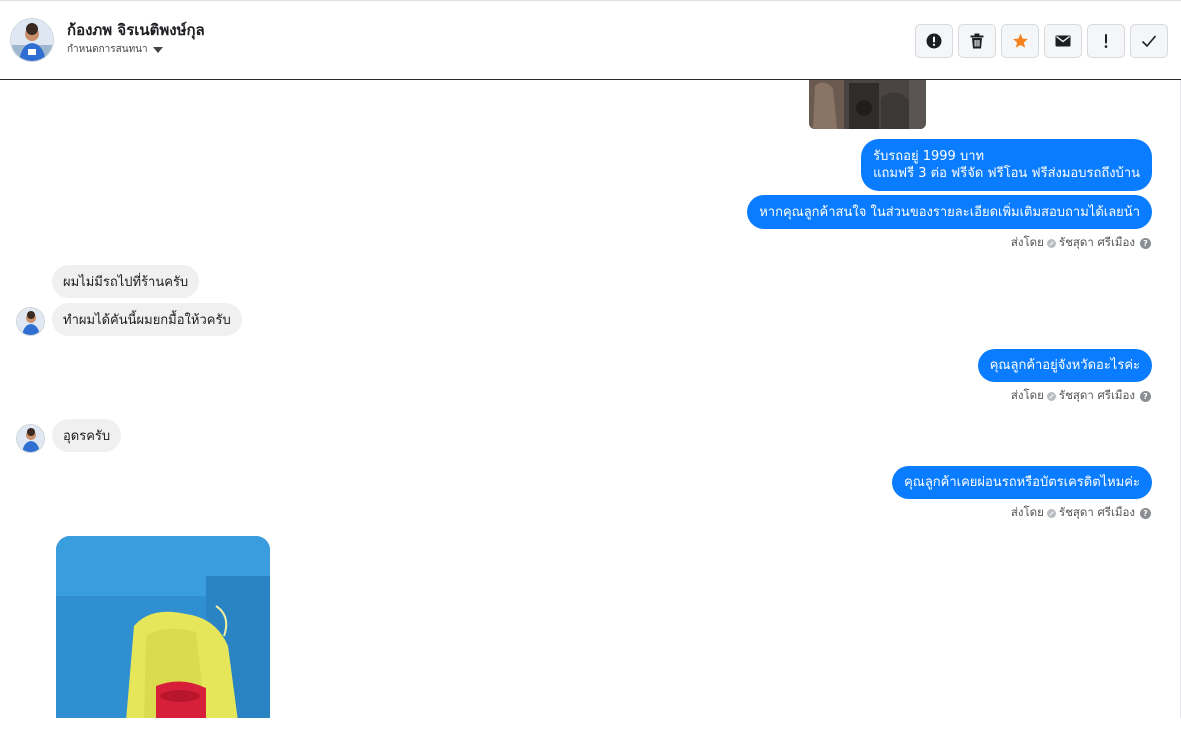  I want to click on message-text: ผมไม่มีรถไปที่ร้านครับ, so click(126, 282).